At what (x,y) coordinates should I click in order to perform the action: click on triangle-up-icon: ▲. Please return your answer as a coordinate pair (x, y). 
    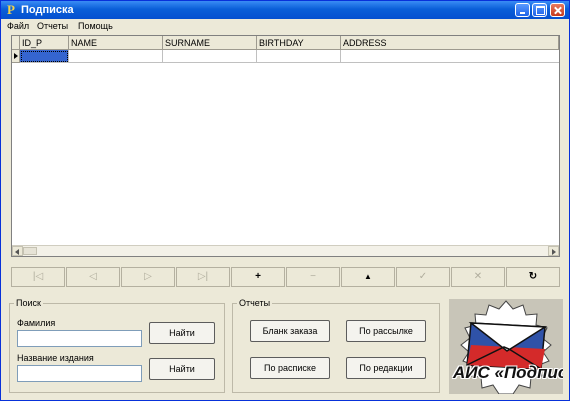
    Looking at the image, I should click on (368, 276).